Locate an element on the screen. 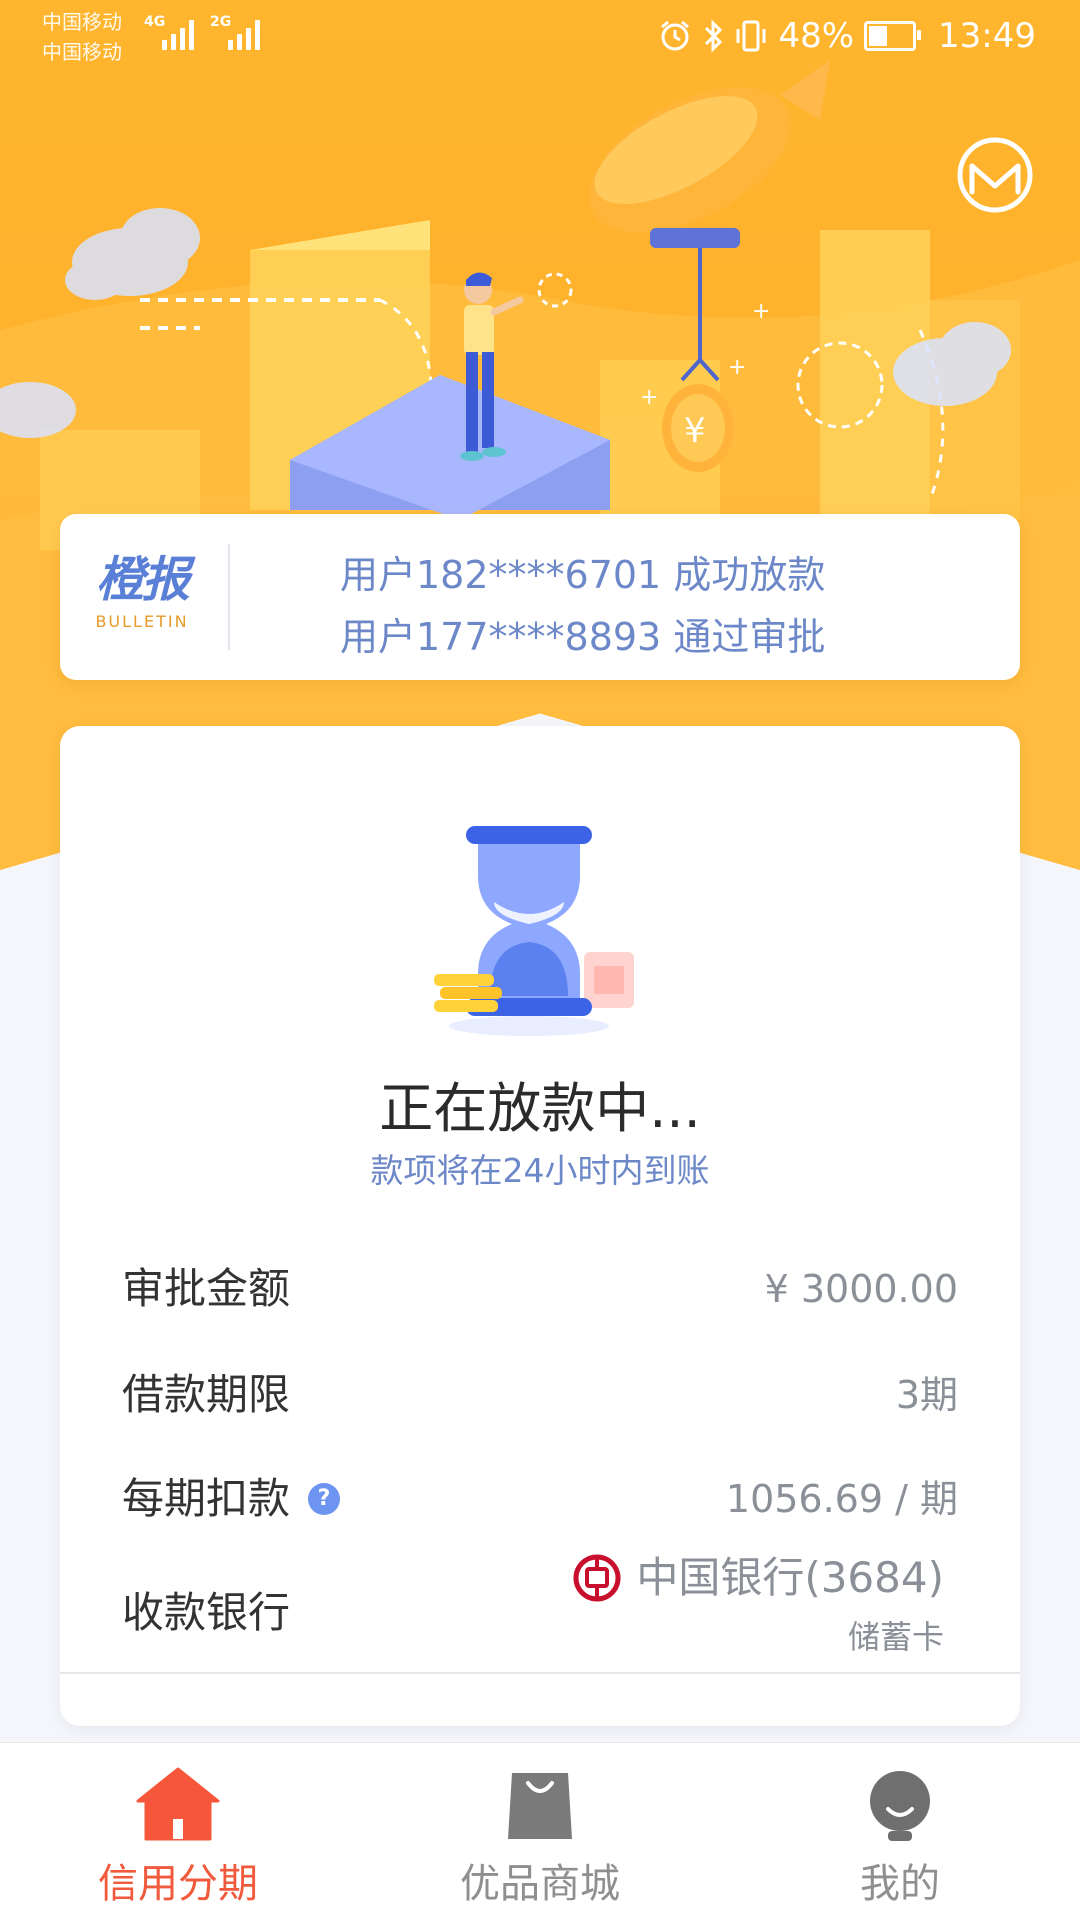 The image size is (1080, 1921). tab-mall: 优品商城 is located at coordinates (540, 1832).